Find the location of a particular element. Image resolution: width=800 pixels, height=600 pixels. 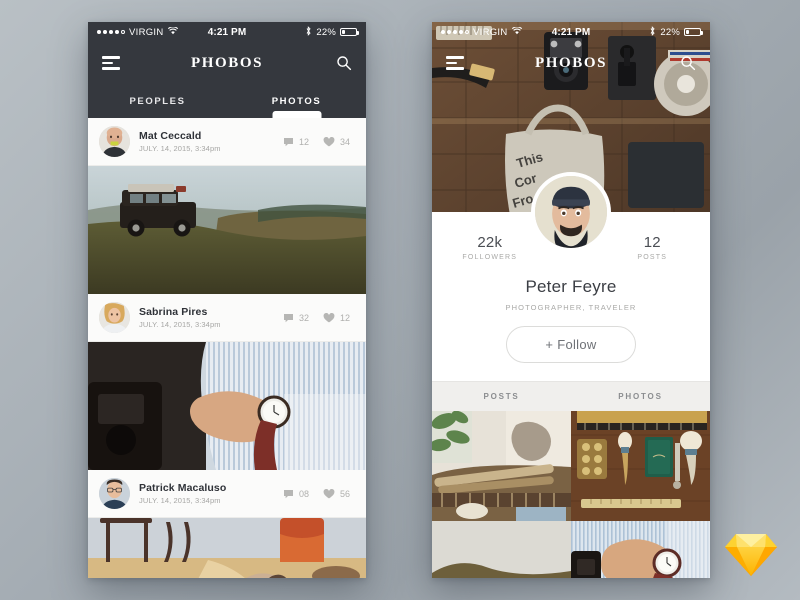

feed-header: VIRGIN 4:21 PM 22% PHOBOS PEOPLES PHOTOS is located at coordinates (227, 70).